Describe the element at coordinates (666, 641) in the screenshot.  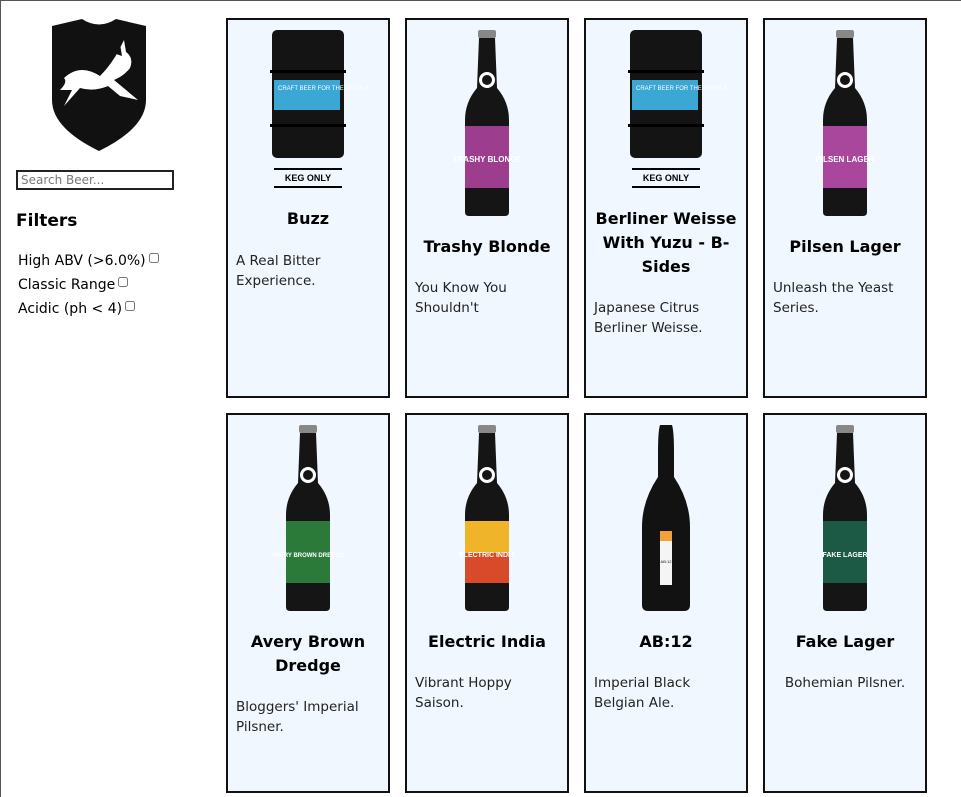
I see `beer-name: AB:12` at that location.